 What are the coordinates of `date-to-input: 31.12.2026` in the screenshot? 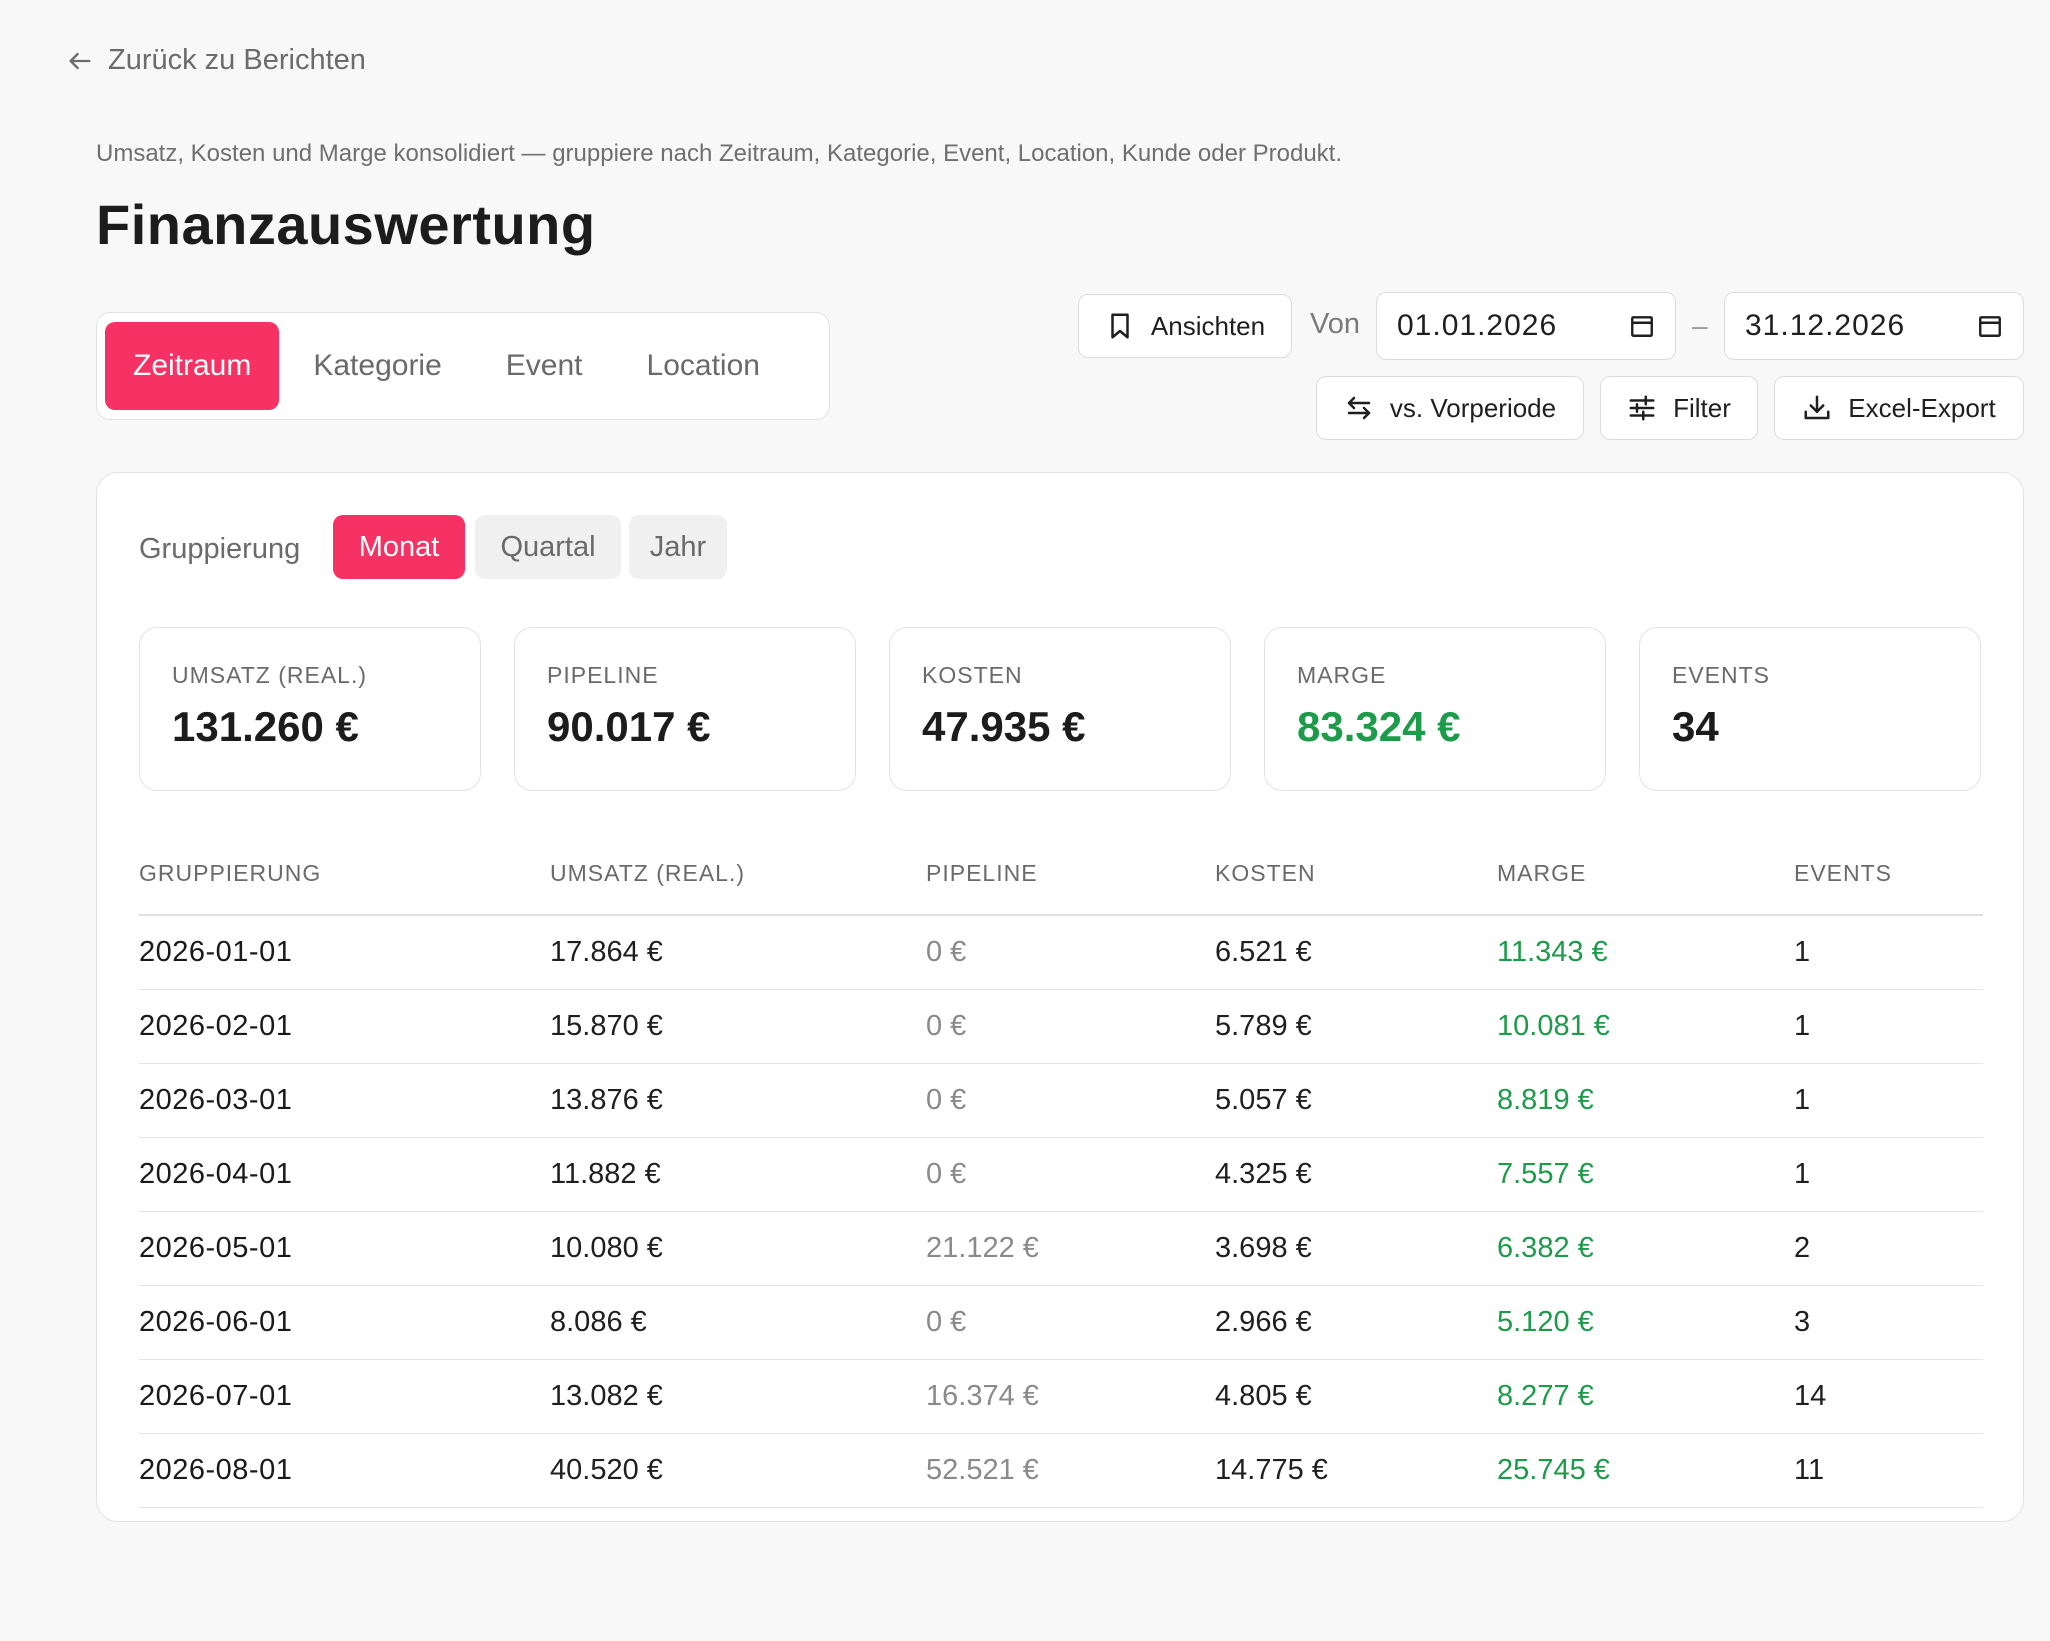 It's located at (1874, 326).